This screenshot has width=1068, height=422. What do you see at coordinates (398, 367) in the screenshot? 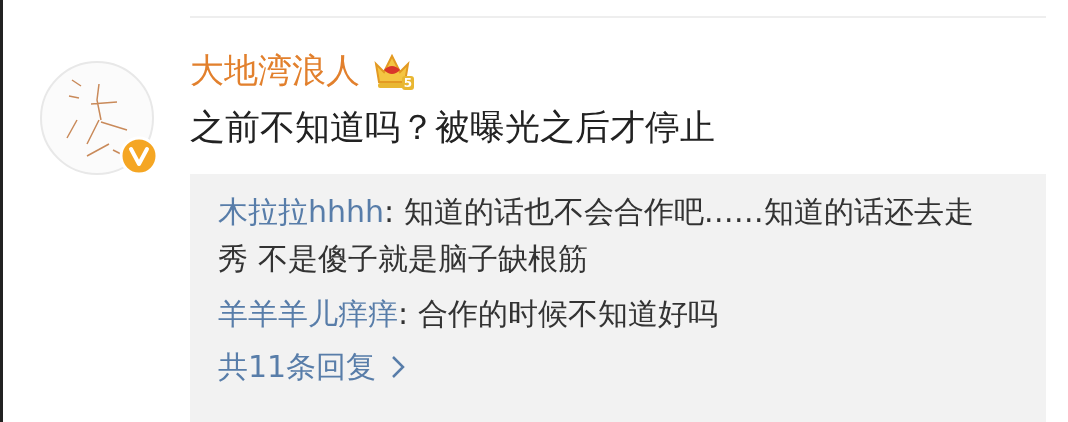
I see `chevron-icon` at bounding box center [398, 367].